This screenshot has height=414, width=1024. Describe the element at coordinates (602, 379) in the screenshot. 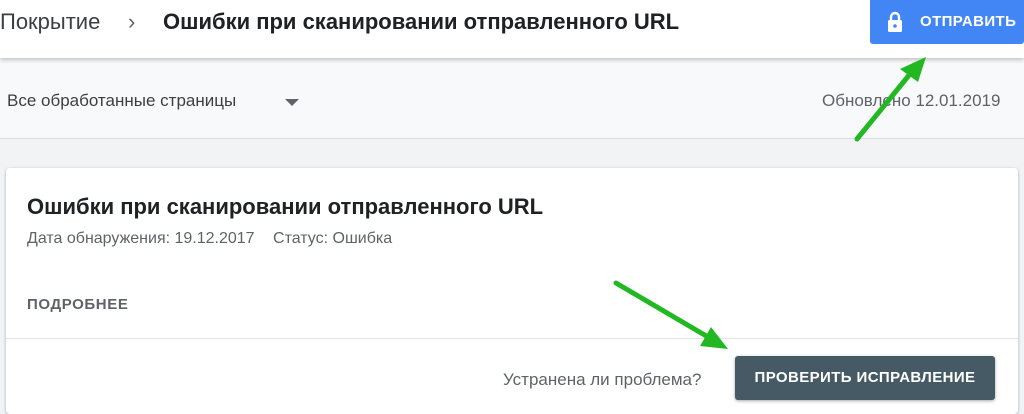

I see `fix-question: Устранена ли проблема?` at that location.